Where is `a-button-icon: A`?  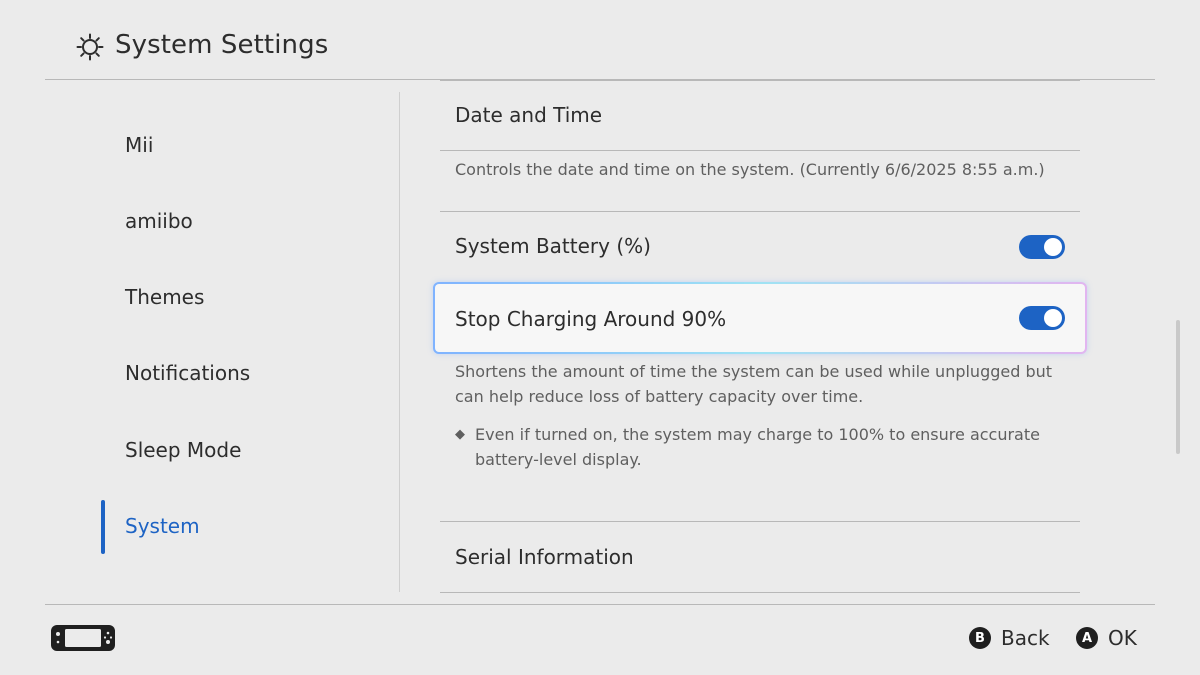
a-button-icon: A is located at coordinates (1087, 638).